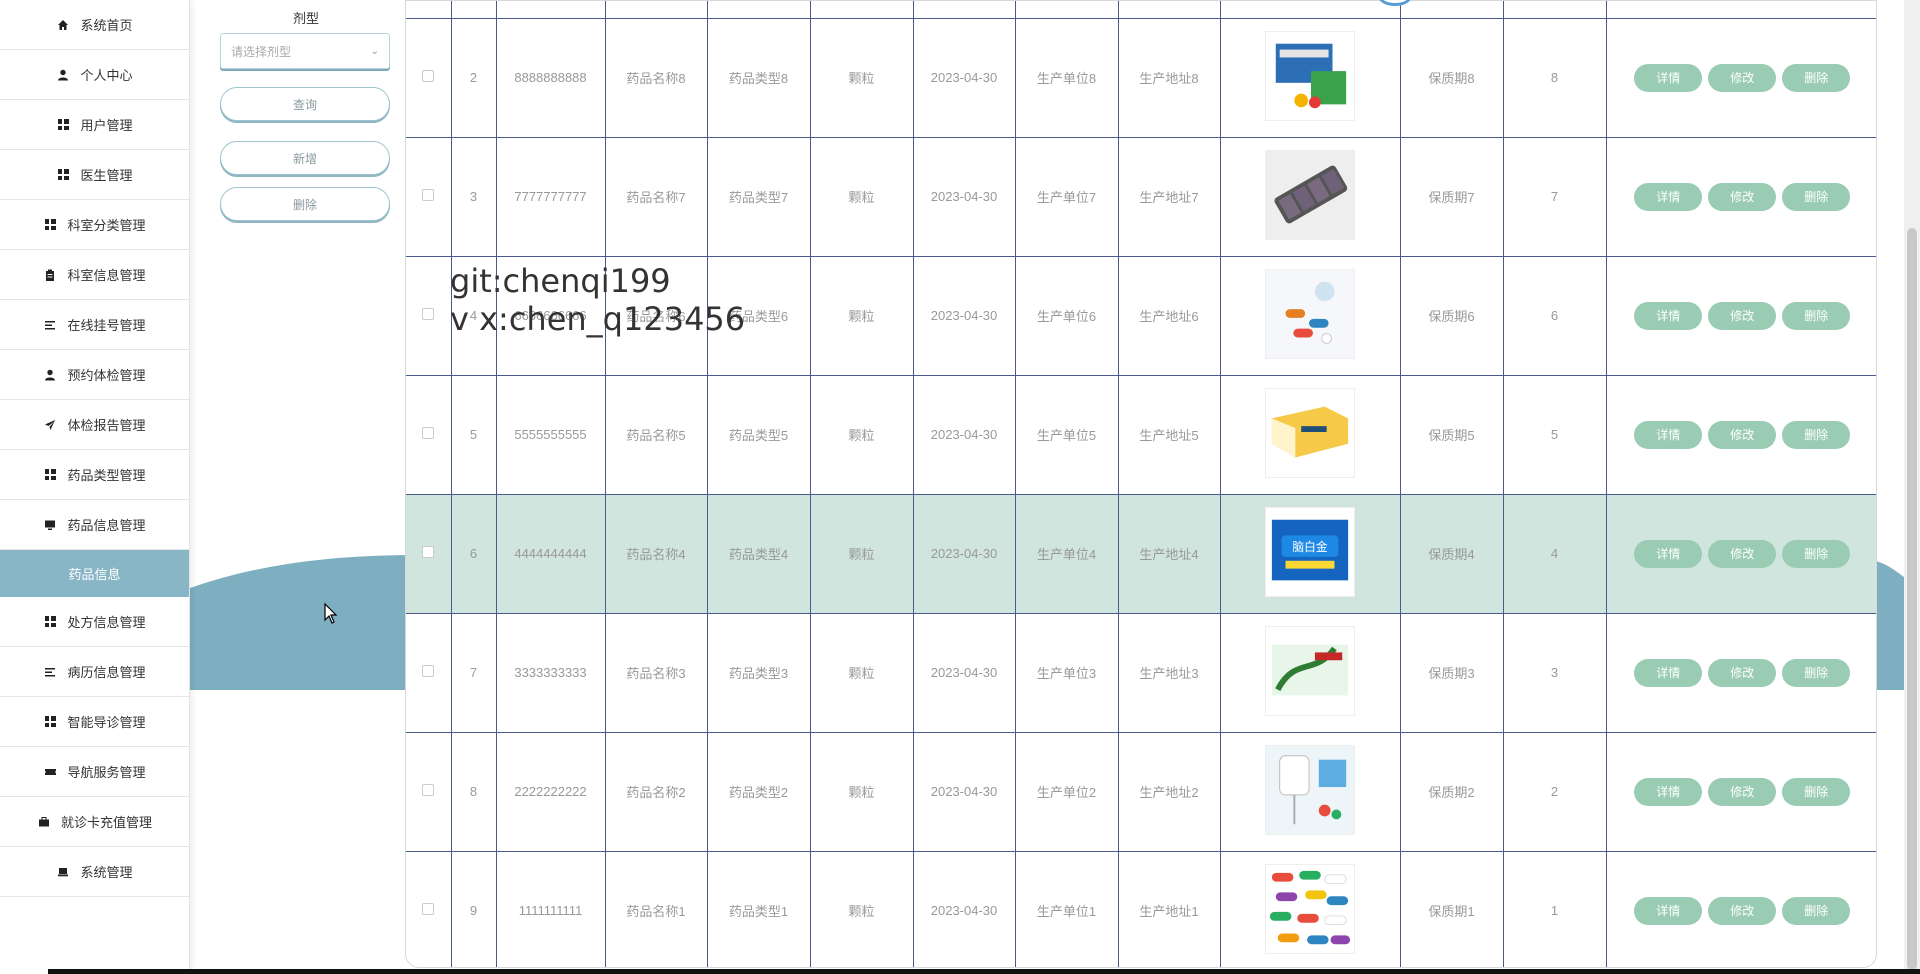 The height and width of the screenshot is (974, 1920). Describe the element at coordinates (1067, 78) in the screenshot. I see `cell-maker: 生产单位8` at that location.